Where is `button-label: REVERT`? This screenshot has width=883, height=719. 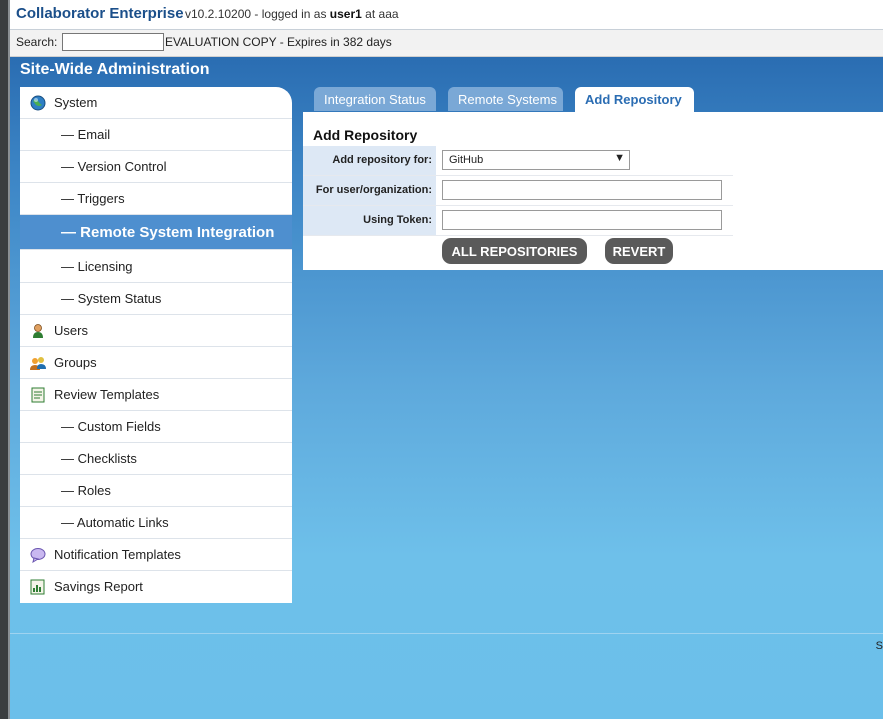
button-label: REVERT is located at coordinates (639, 251).